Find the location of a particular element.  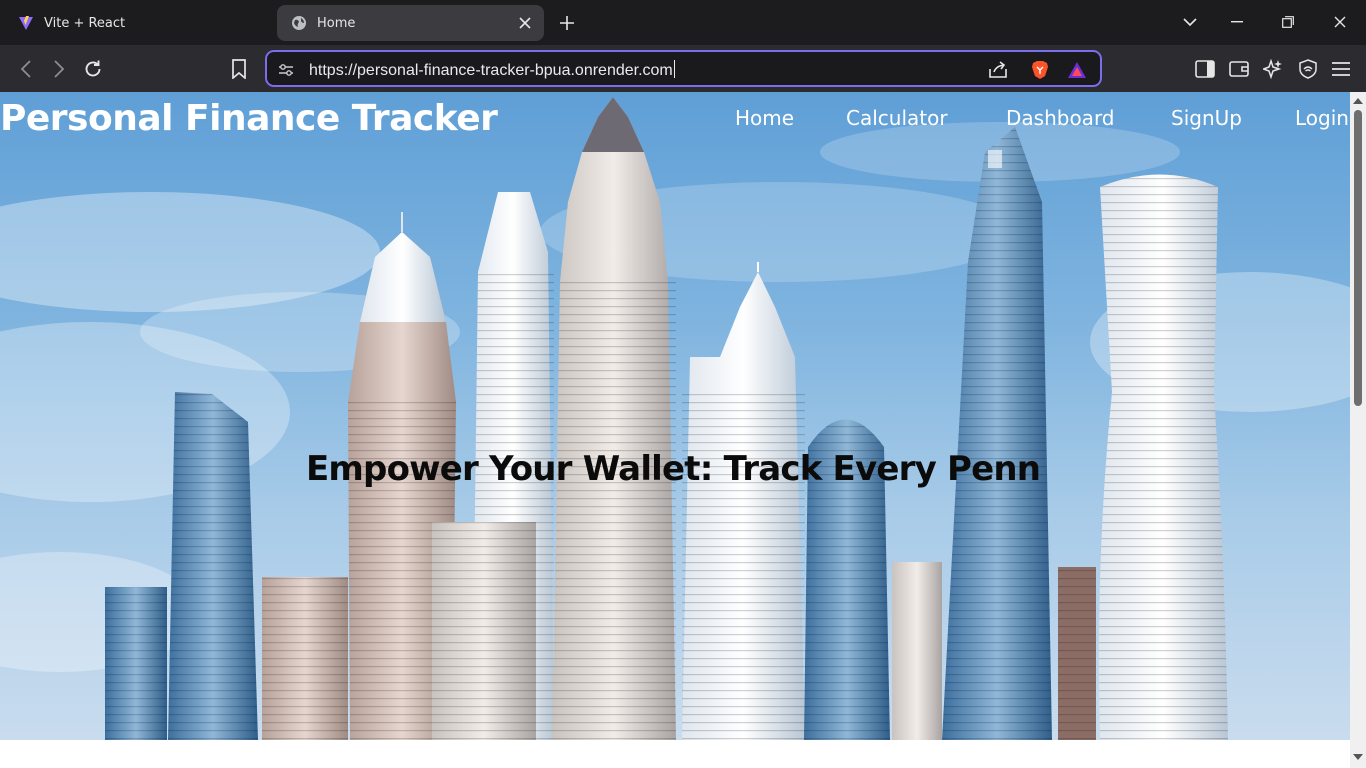

share-icon is located at coordinates (998, 70).